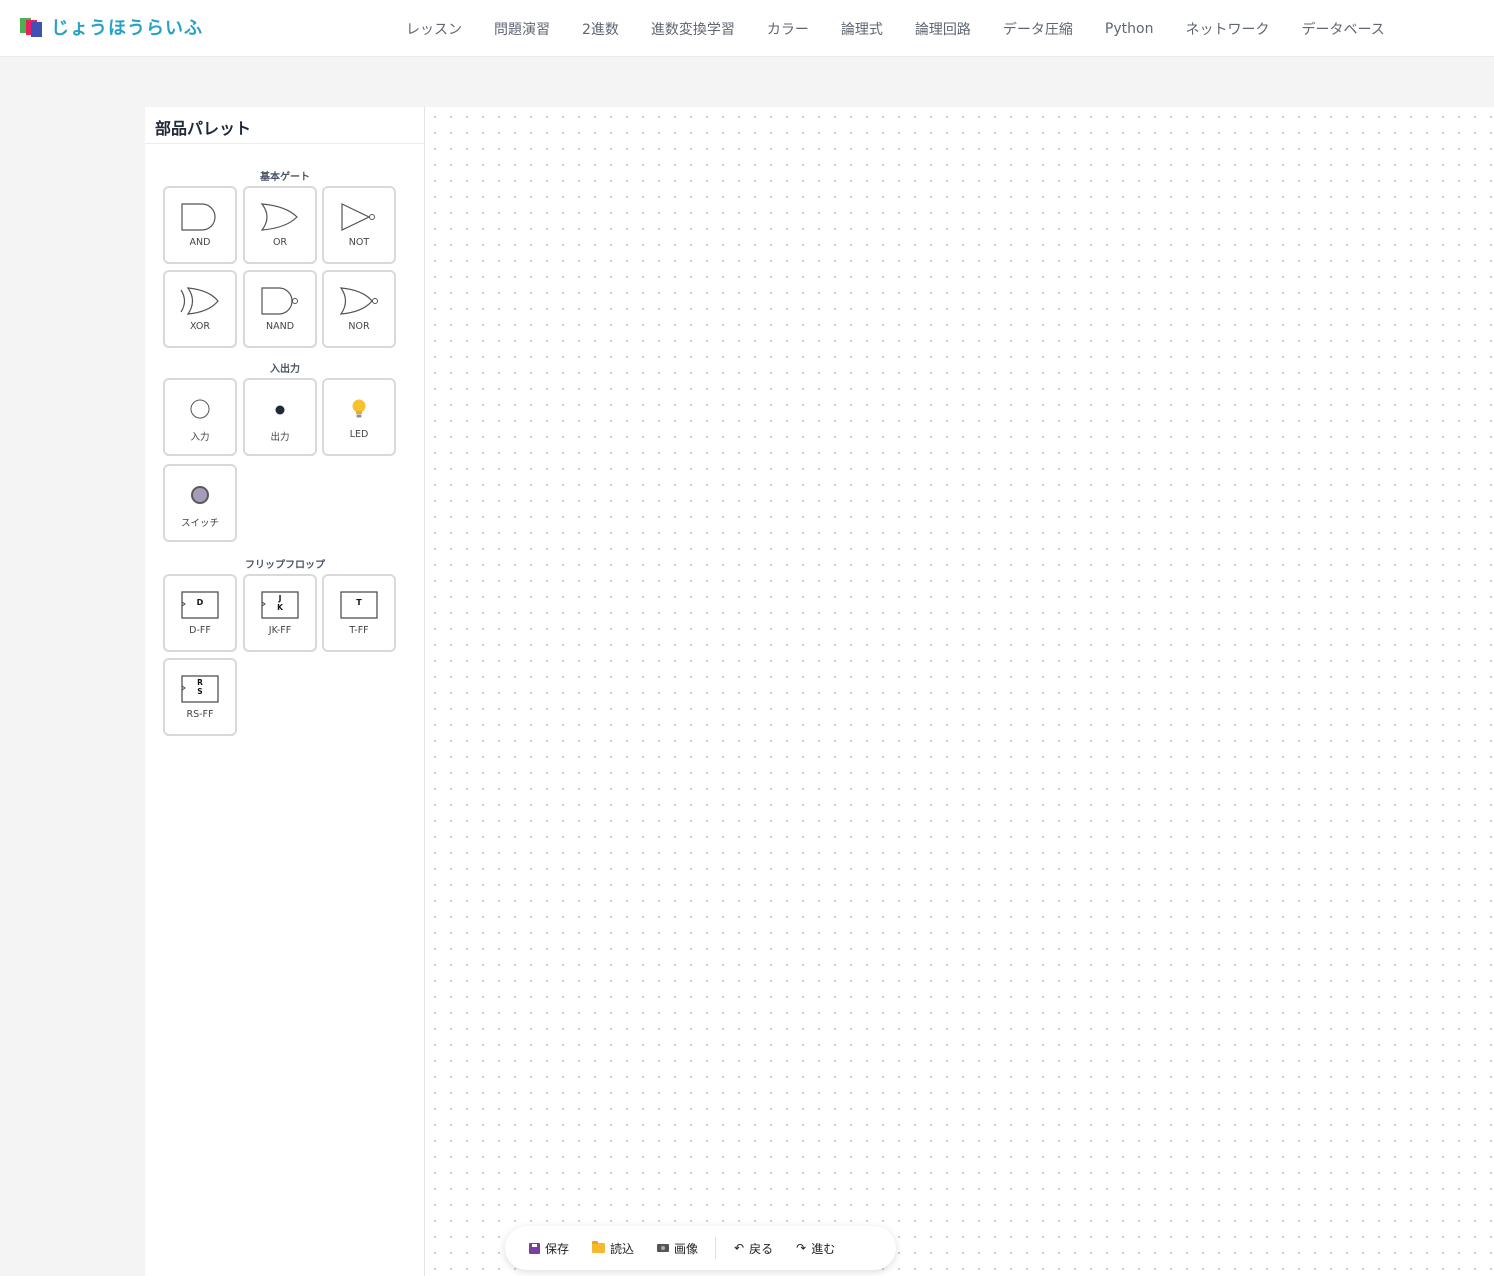  I want to click on redo-button: ↷ 進む, so click(815, 1248).